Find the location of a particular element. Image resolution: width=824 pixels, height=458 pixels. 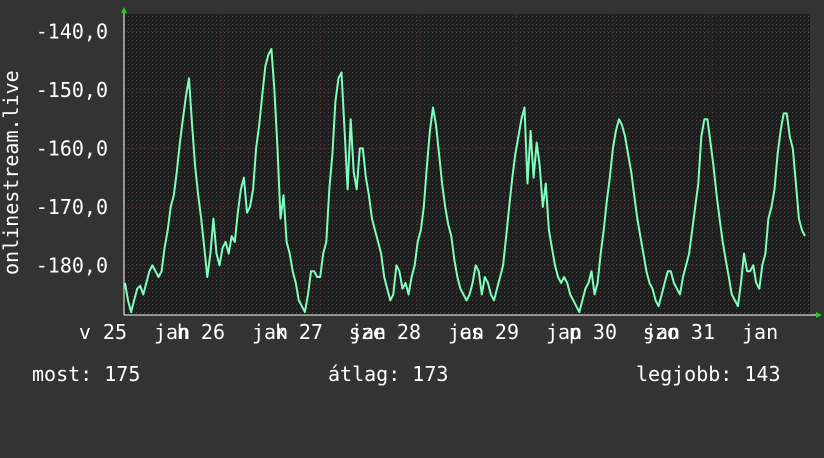

stat-best: legjobb: 143 is located at coordinates (708, 374).